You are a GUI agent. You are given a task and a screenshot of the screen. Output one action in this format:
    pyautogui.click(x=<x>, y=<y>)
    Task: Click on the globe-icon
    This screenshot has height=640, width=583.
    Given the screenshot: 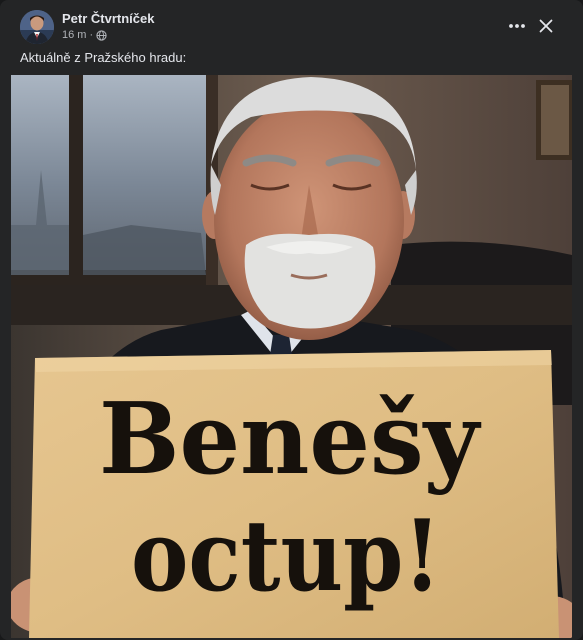 What is the action you would take?
    pyautogui.click(x=101, y=35)
    